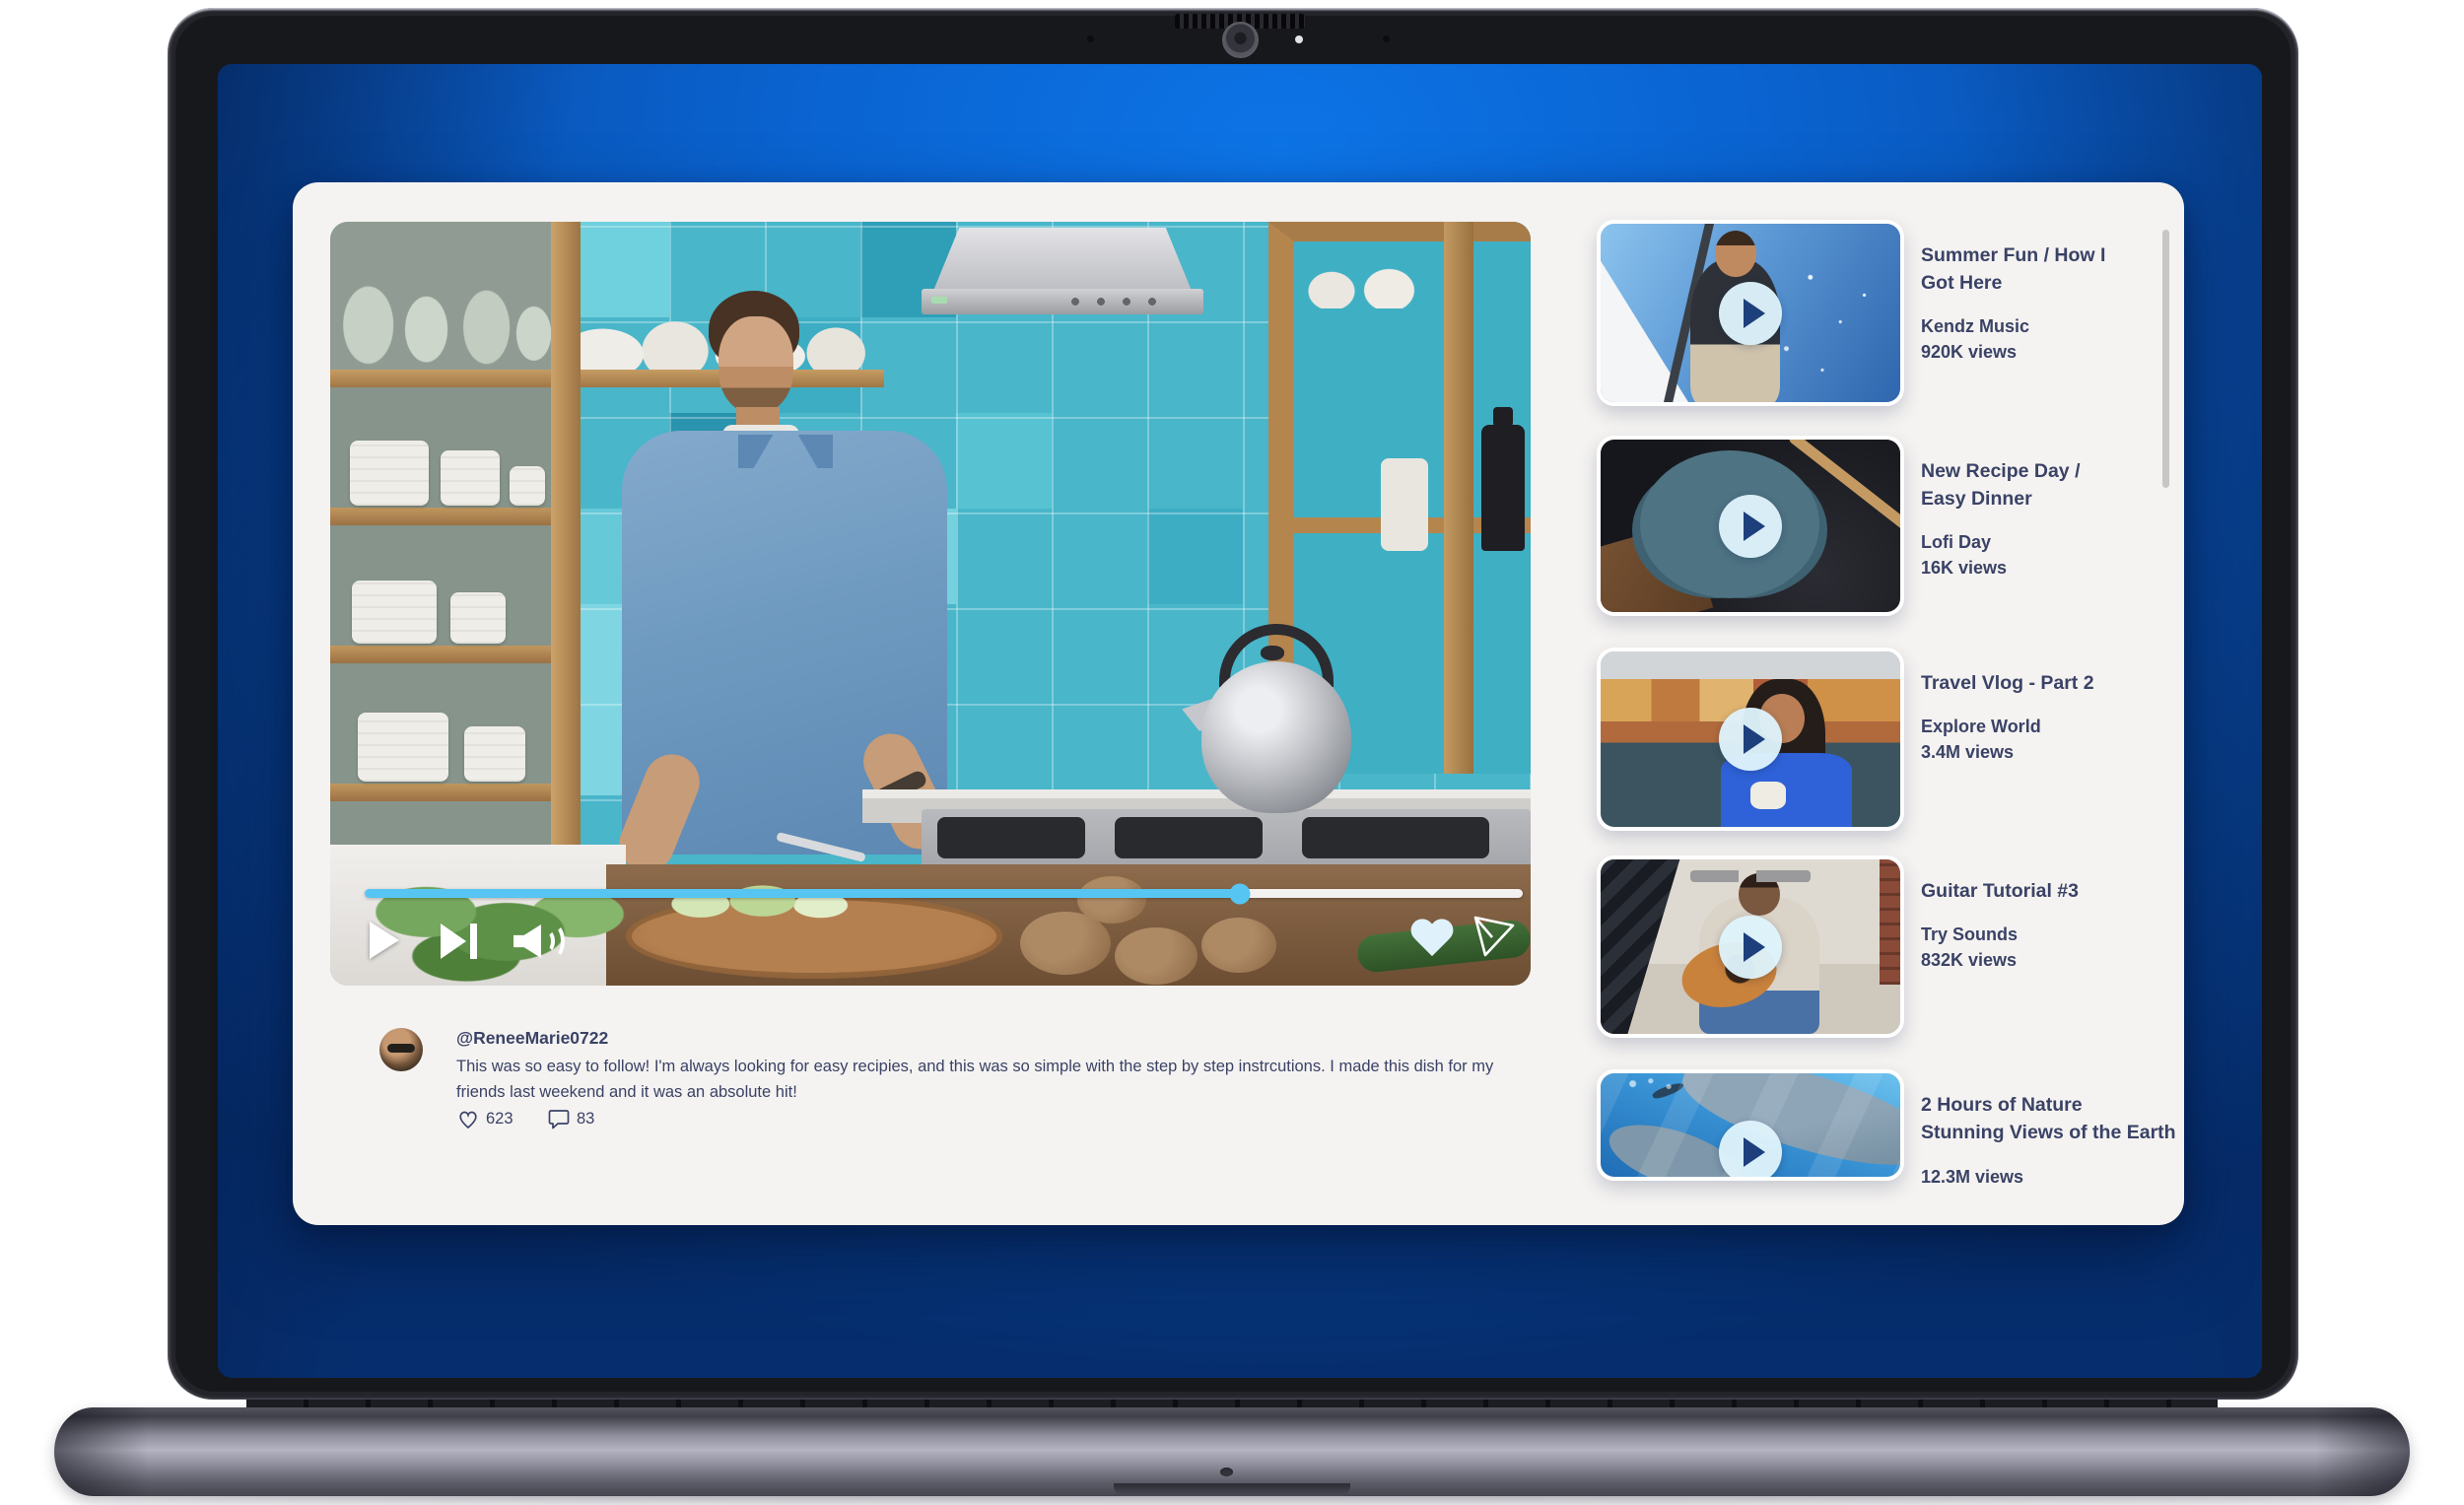 The height and width of the screenshot is (1505, 2464). Describe the element at coordinates (766, 902) in the screenshot. I see `chopped-vegetables` at that location.